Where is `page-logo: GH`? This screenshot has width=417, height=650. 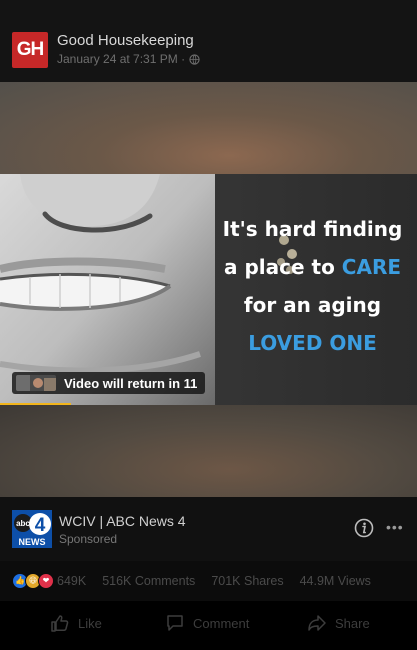 page-logo: GH is located at coordinates (30, 50).